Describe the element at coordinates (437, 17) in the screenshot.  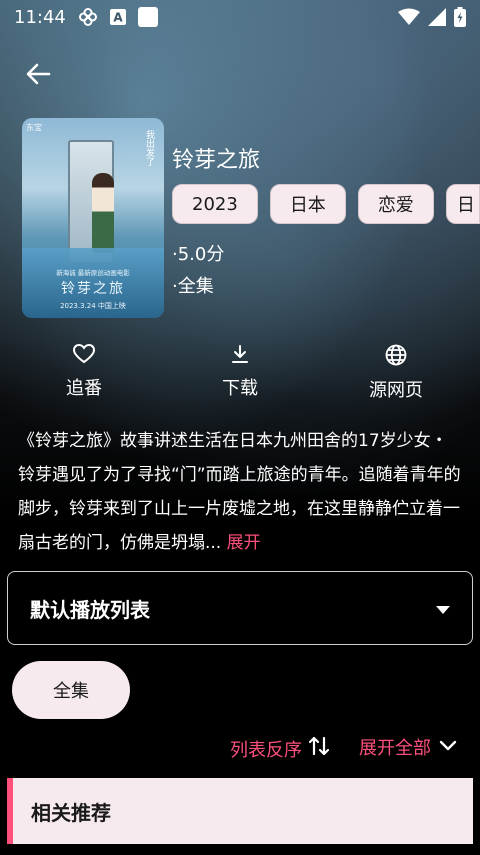
I see `signal-icon` at that location.